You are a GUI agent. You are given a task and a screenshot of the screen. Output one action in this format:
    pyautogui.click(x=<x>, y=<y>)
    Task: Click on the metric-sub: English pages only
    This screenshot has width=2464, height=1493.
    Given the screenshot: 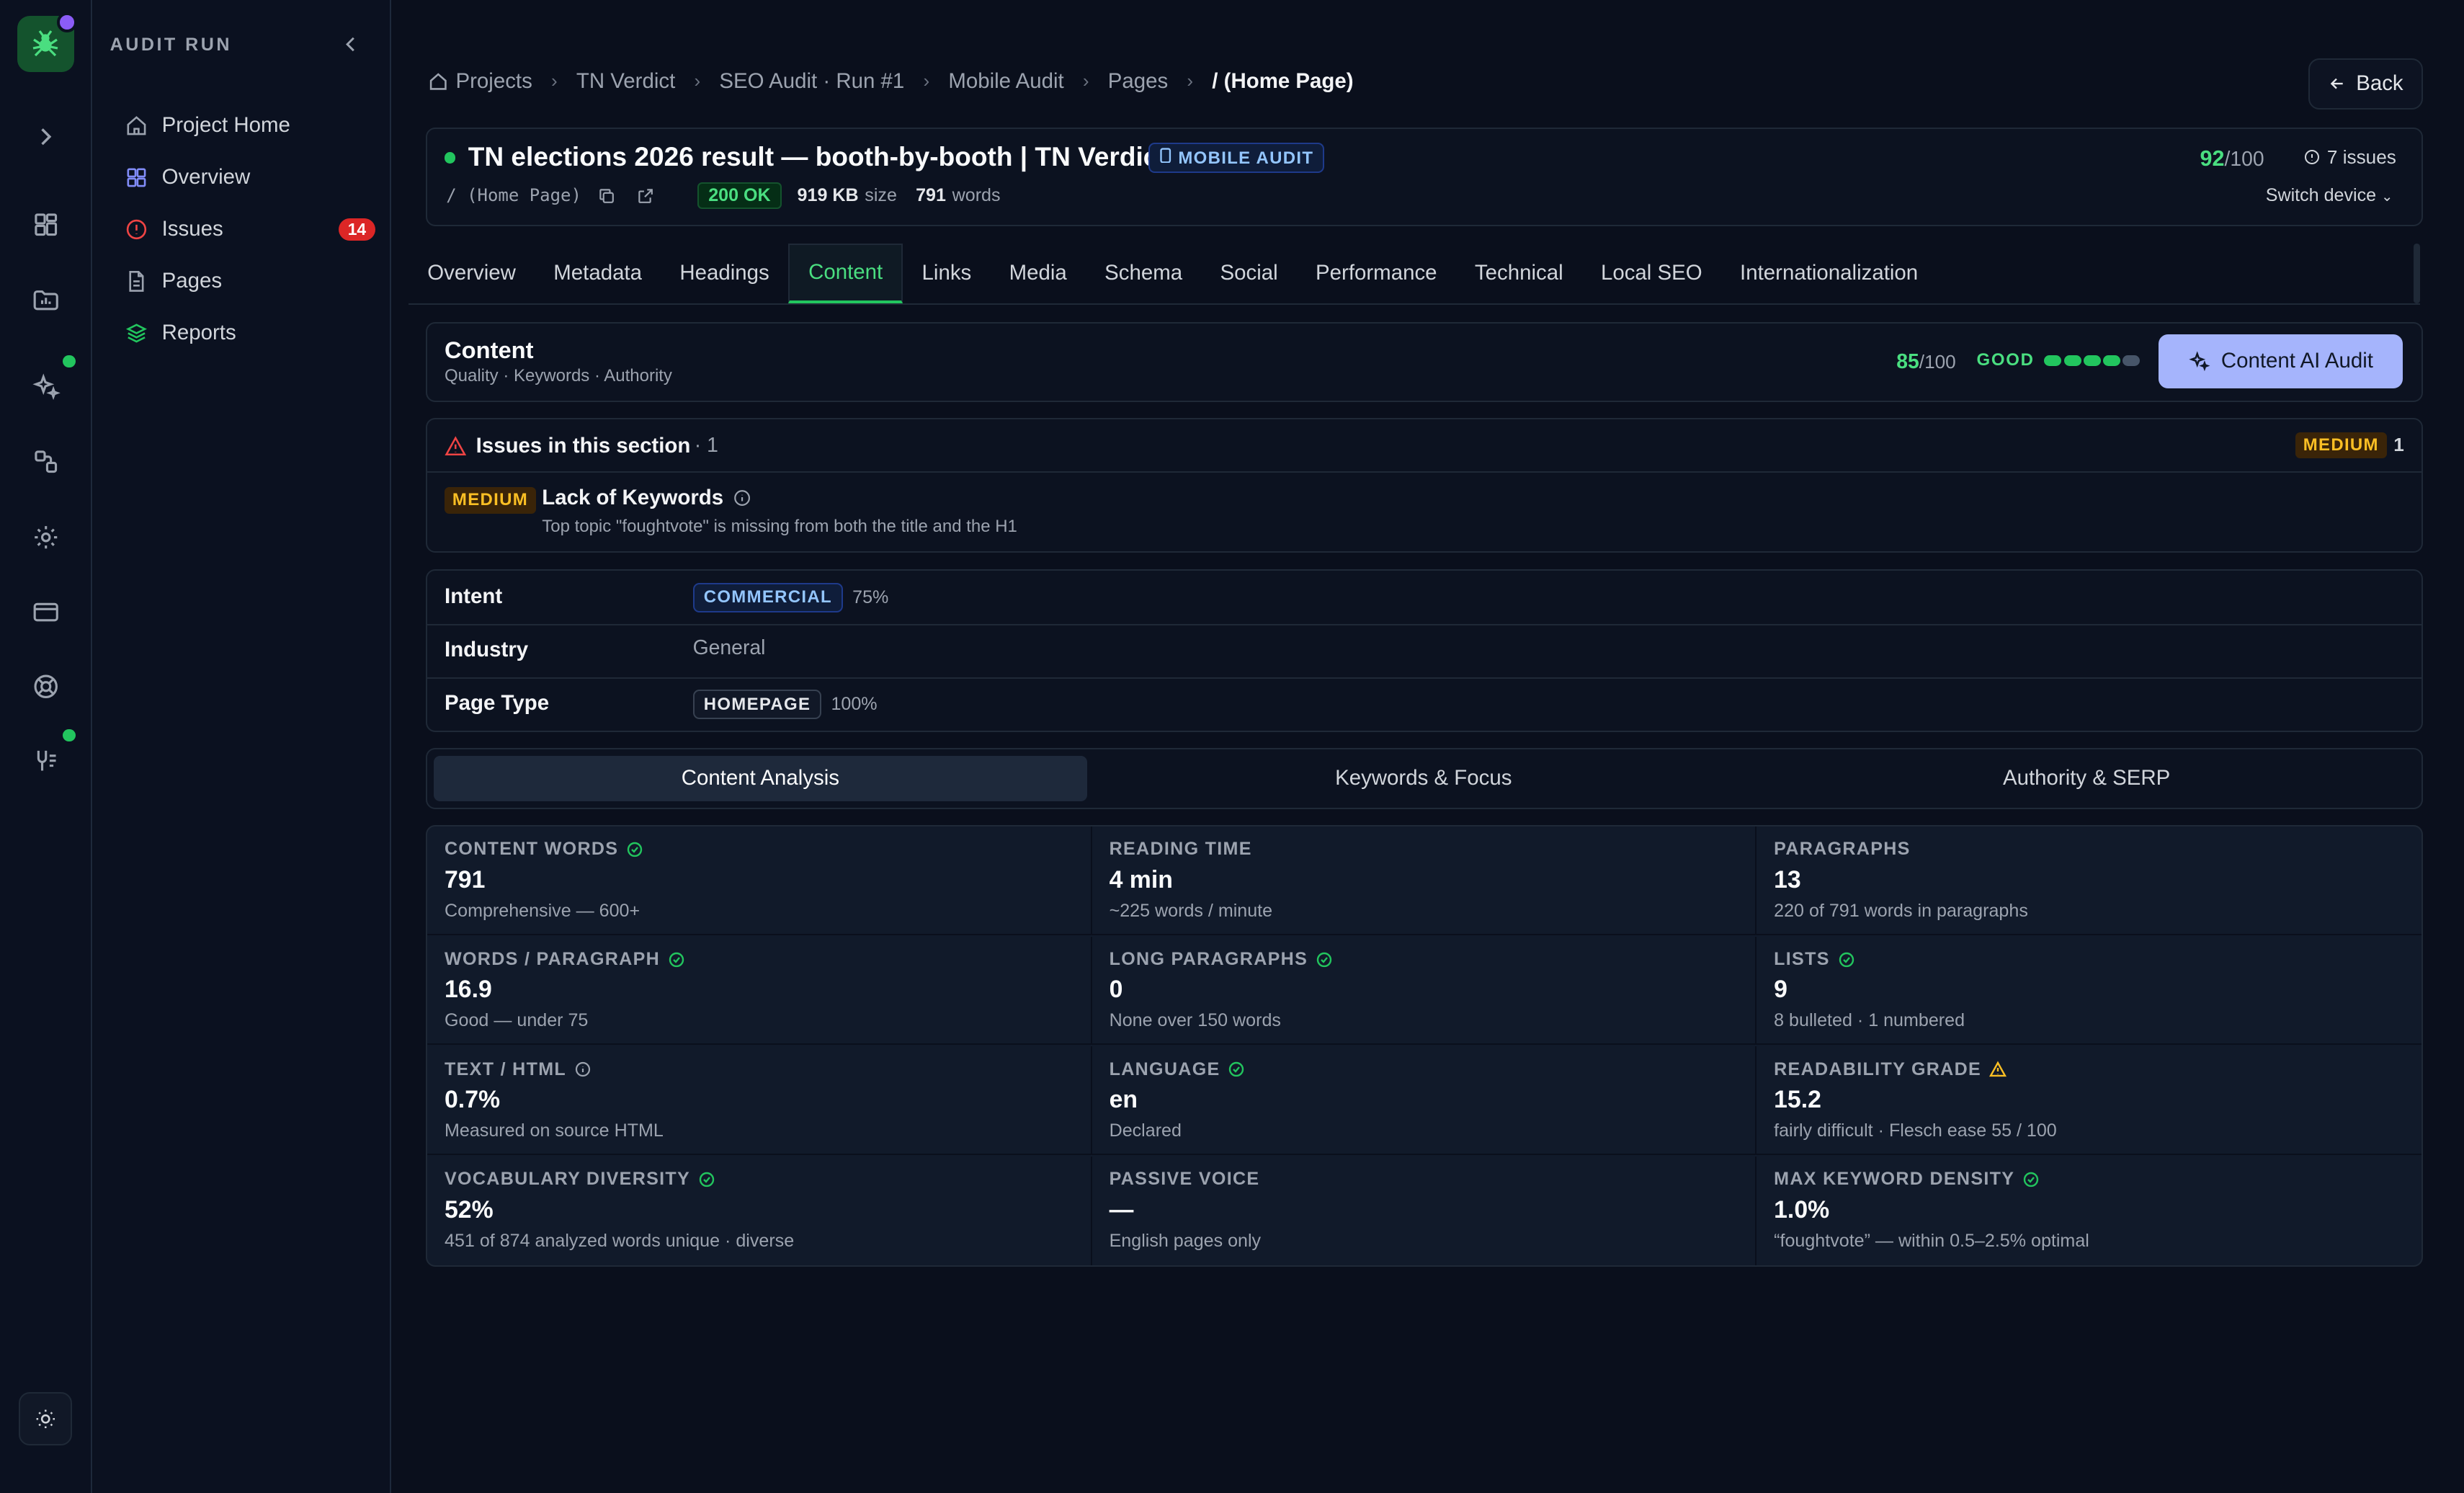 What is the action you would take?
    pyautogui.click(x=1185, y=1240)
    